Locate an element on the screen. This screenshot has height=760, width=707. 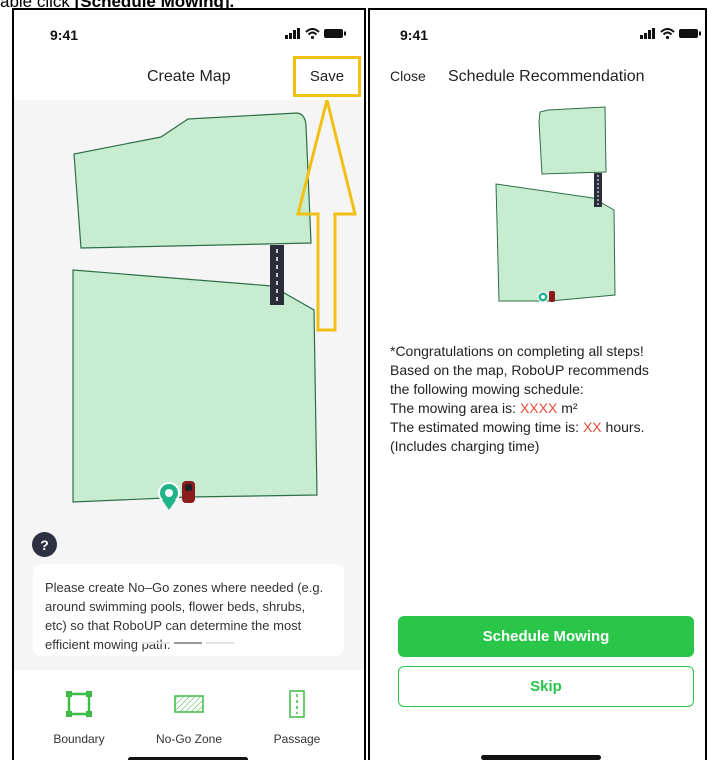
time-prefix: The estimated mowing time is: is located at coordinates (486, 427).